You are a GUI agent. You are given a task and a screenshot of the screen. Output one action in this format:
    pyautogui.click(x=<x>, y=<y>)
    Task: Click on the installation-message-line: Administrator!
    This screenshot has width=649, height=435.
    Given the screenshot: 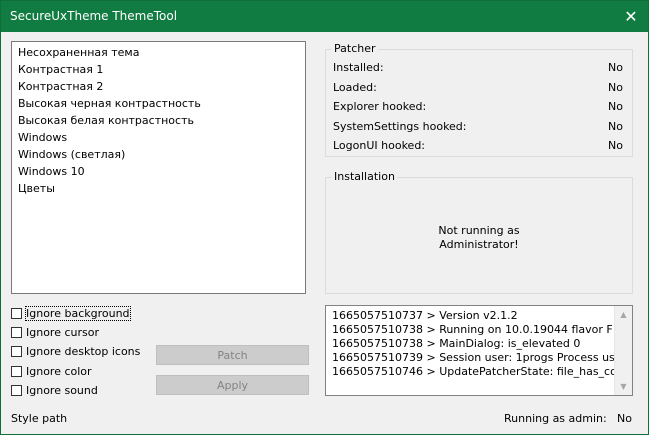 What is the action you would take?
    pyautogui.click(x=479, y=244)
    